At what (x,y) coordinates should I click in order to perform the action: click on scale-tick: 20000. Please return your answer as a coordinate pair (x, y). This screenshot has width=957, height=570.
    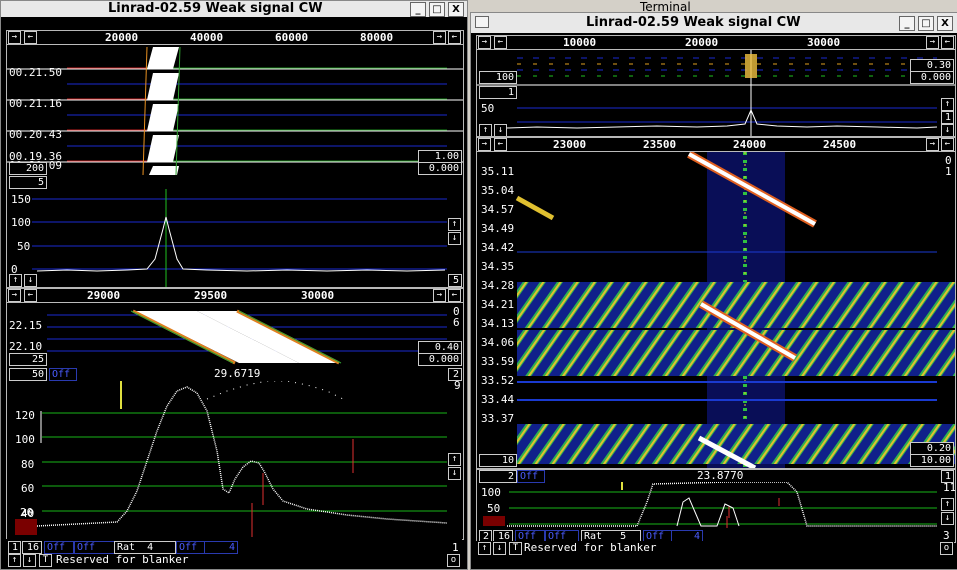
    Looking at the image, I should click on (702, 42).